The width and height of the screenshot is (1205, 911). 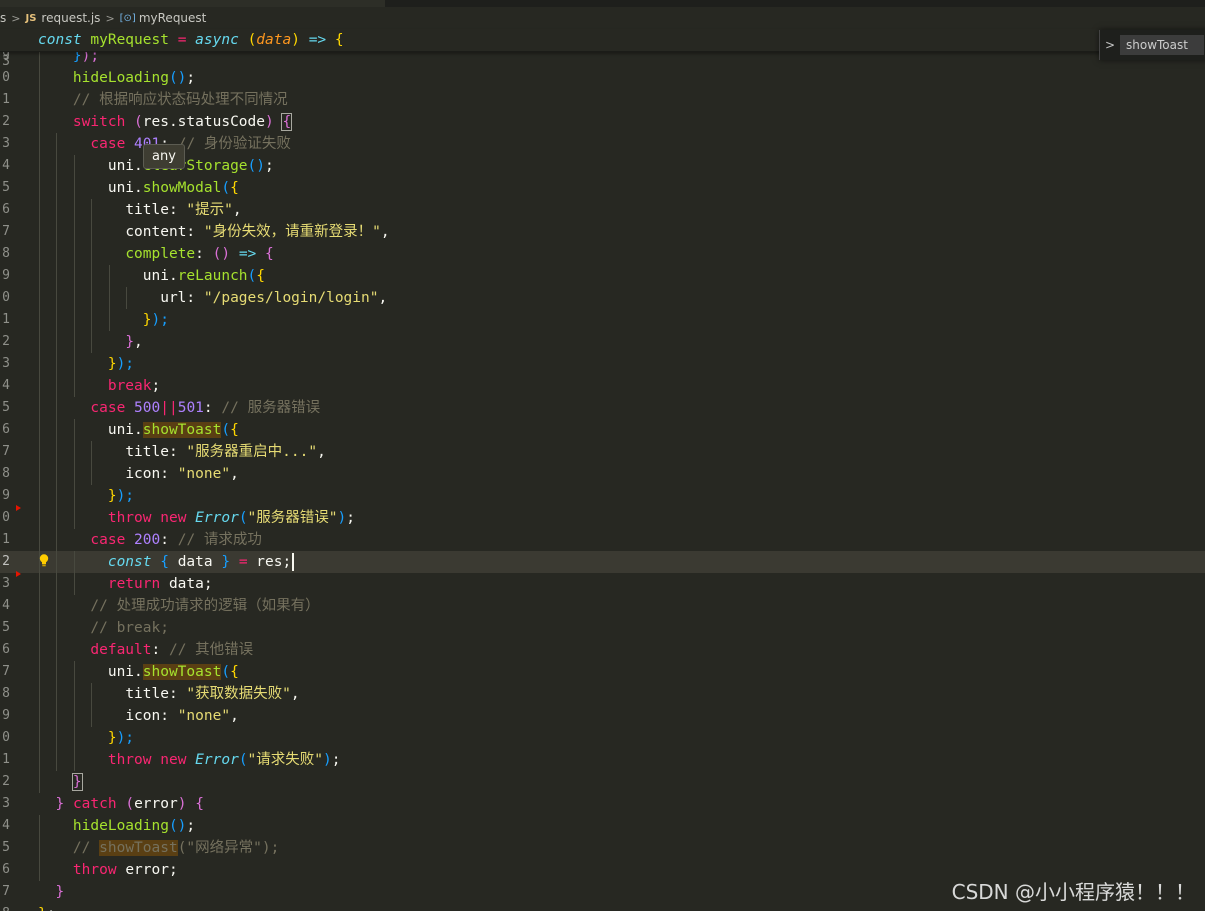 What do you see at coordinates (292, 518) in the screenshot?
I see `code-token: "服务器错误"` at bounding box center [292, 518].